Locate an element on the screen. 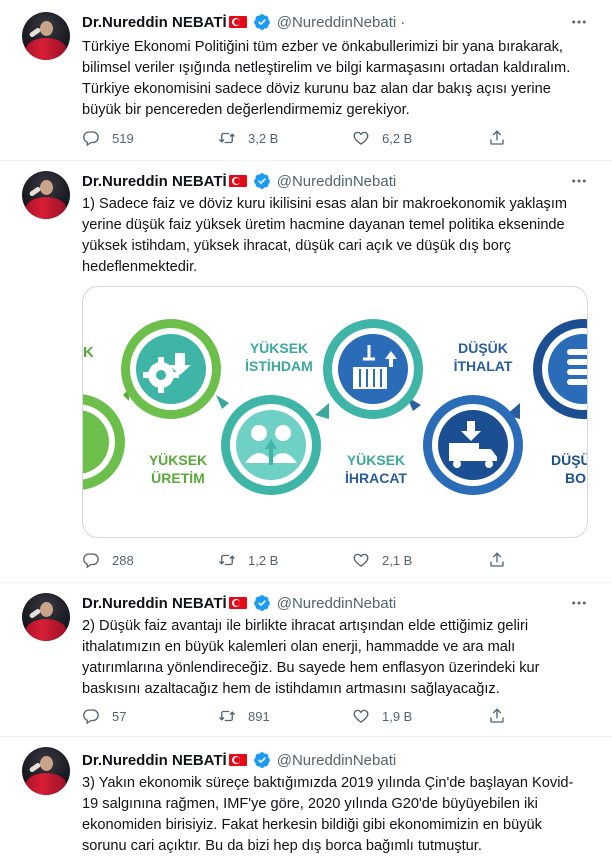  tweet-actions: 519 3,2 B 6,2 B is located at coordinates (332, 139).